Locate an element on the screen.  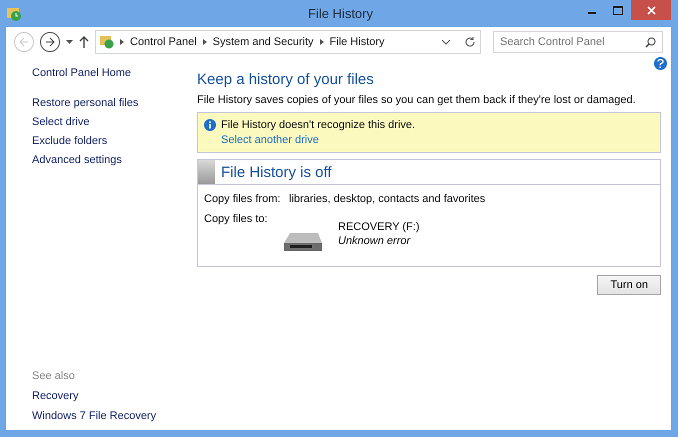
forward-arrow-icon is located at coordinates (50, 42).